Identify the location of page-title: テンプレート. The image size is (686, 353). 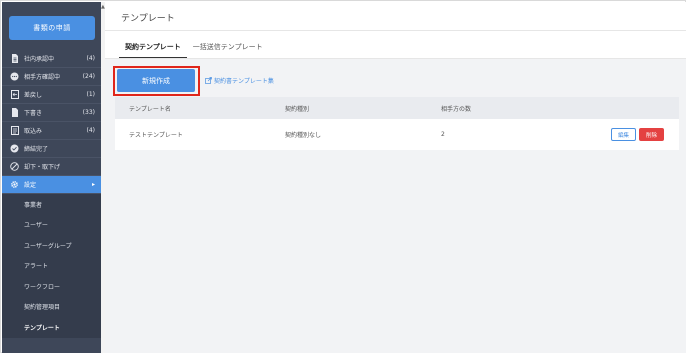
(148, 19).